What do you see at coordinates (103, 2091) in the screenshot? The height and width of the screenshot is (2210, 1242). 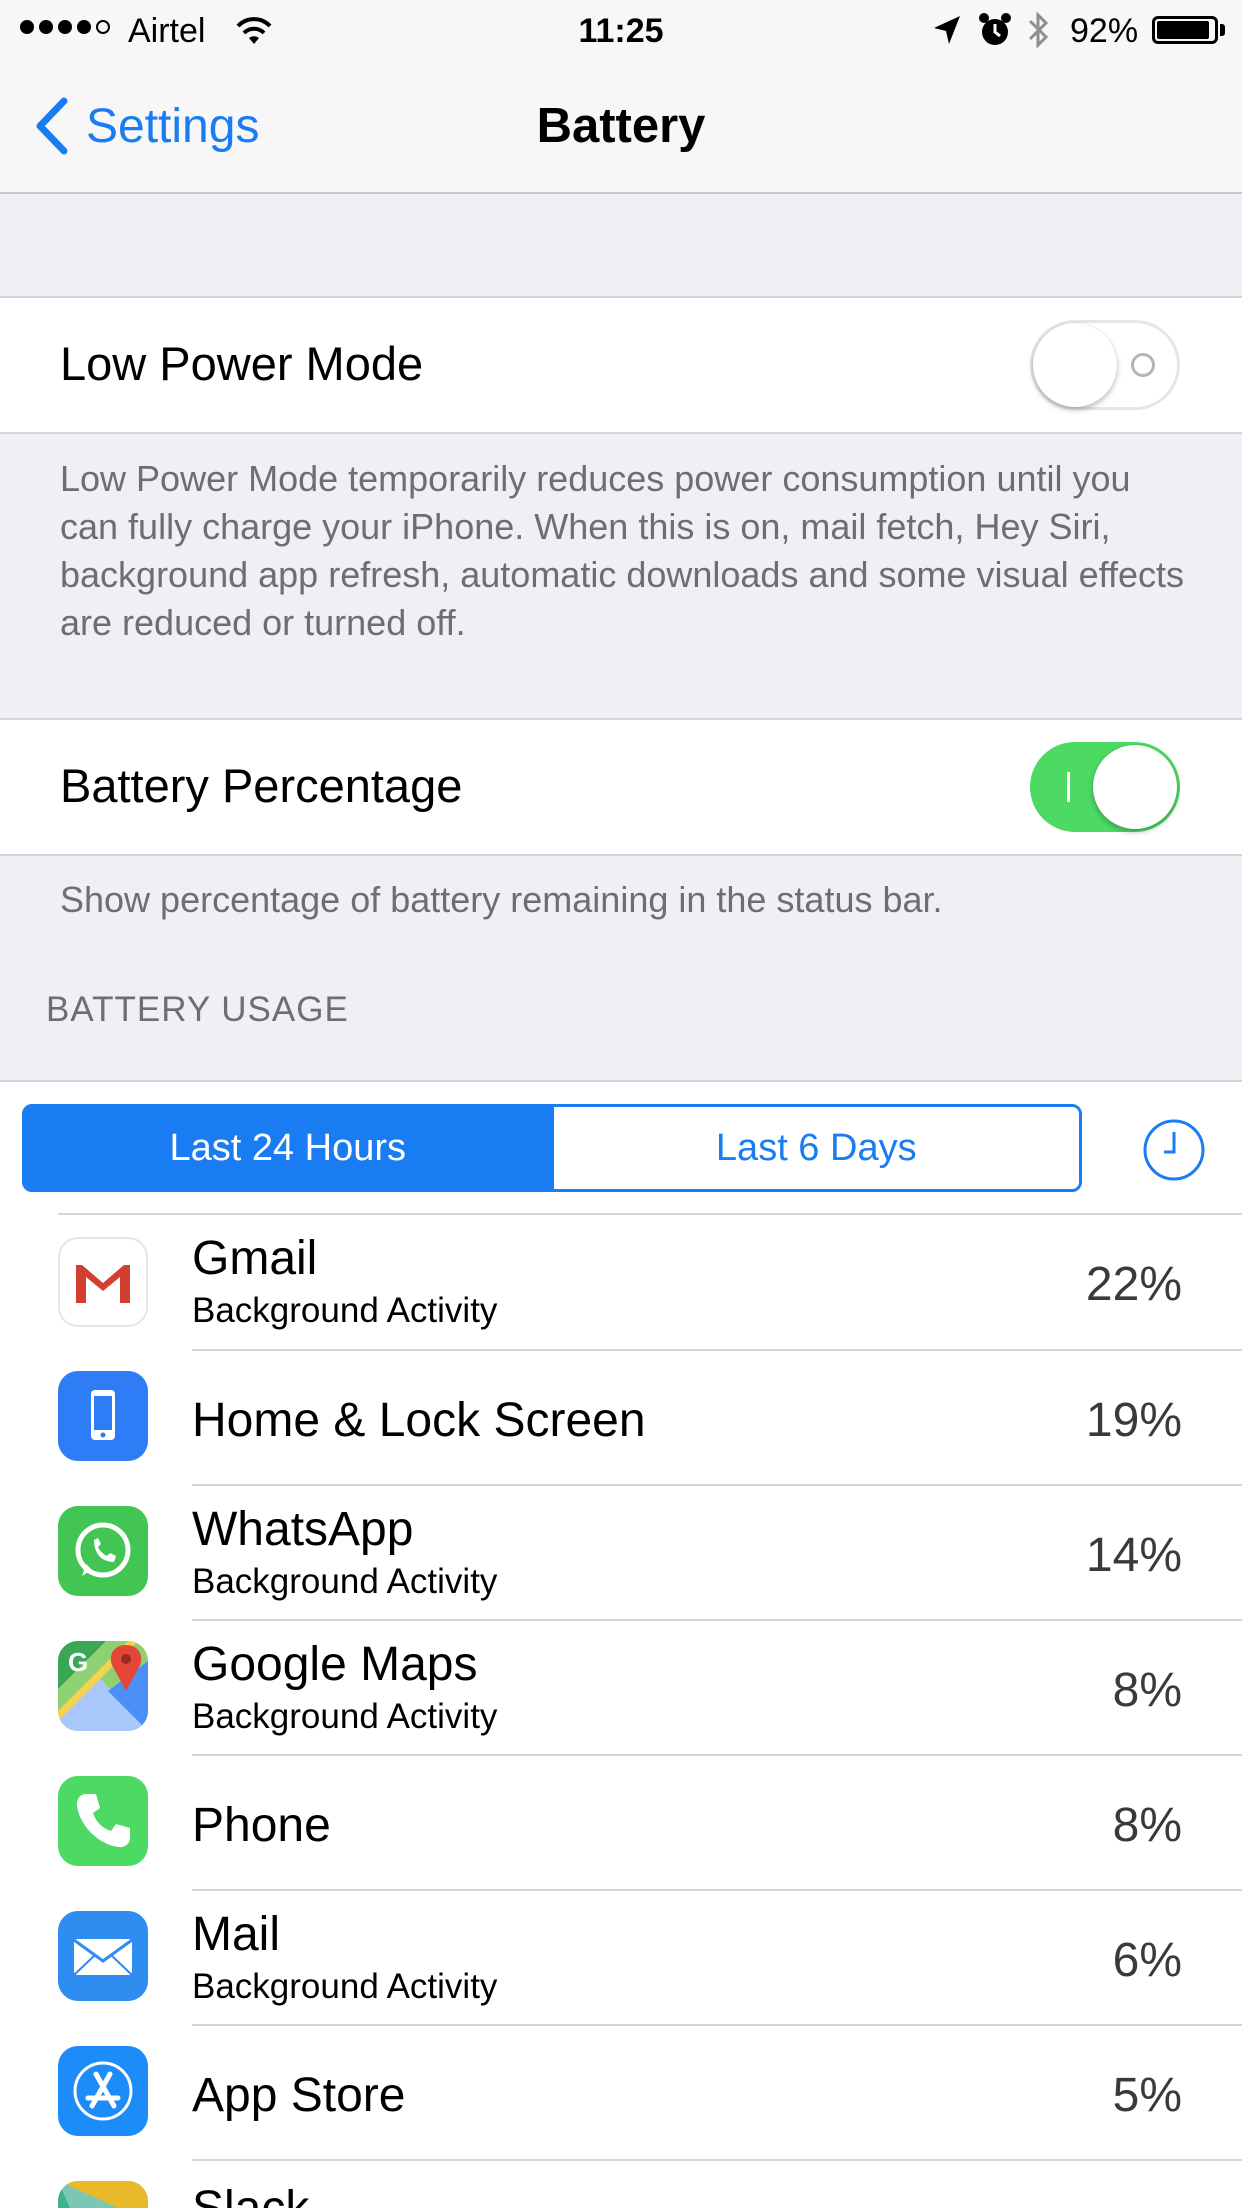 I see `app-store-icon` at bounding box center [103, 2091].